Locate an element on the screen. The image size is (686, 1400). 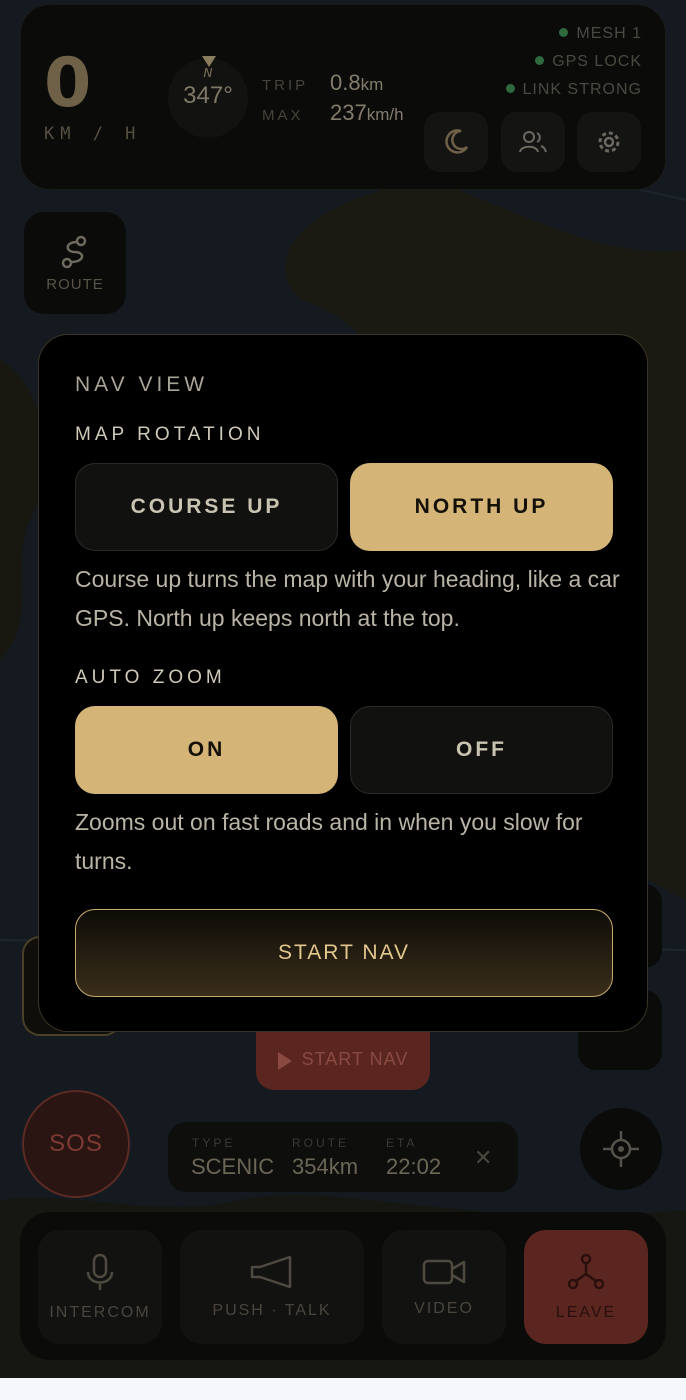
group-icon is located at coordinates (533, 142).